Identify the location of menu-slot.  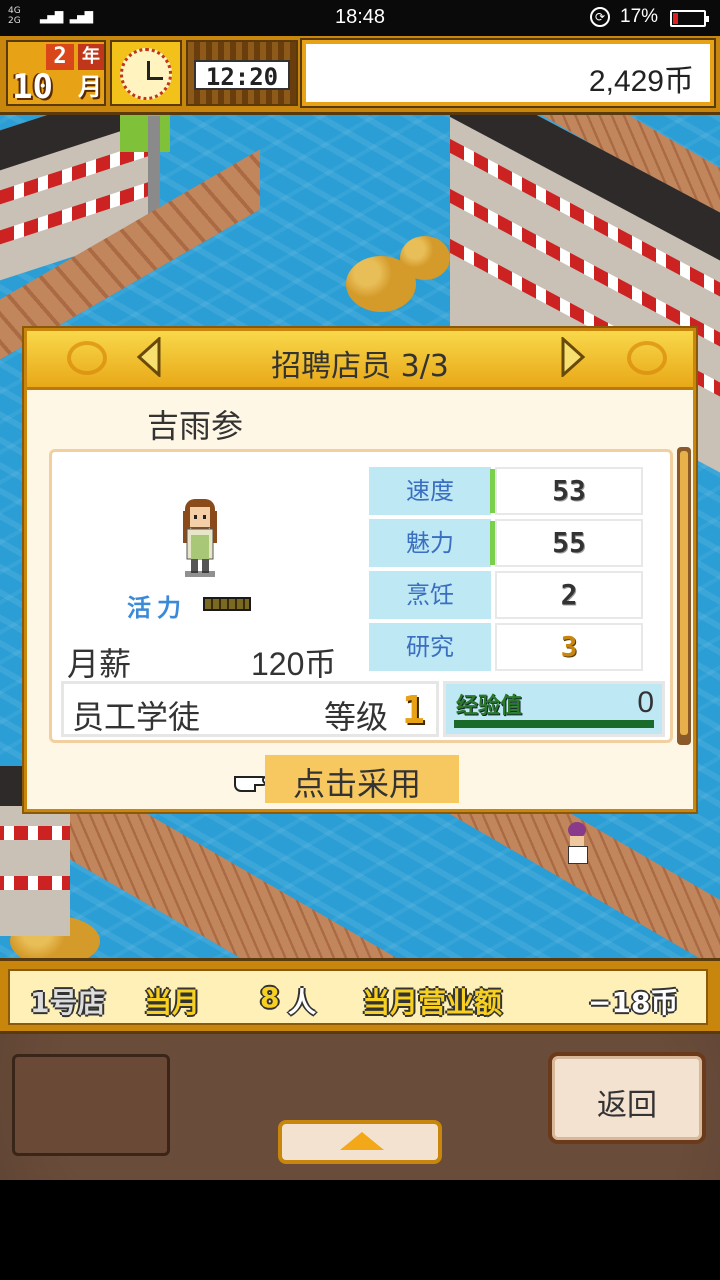
(91, 1105).